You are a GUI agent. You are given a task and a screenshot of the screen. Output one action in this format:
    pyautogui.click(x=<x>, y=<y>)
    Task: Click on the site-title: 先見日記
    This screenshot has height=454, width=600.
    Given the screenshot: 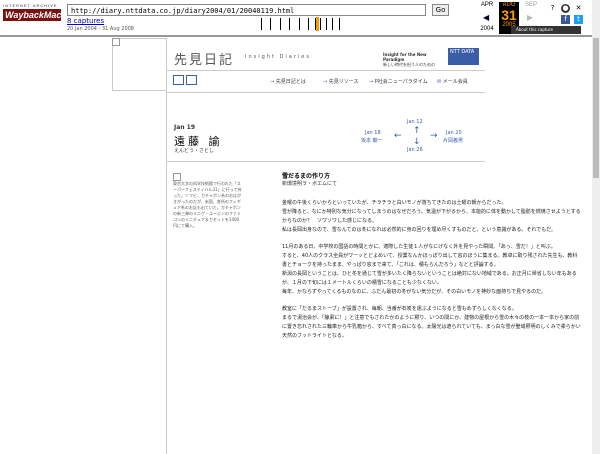 What is the action you would take?
    pyautogui.click(x=204, y=60)
    